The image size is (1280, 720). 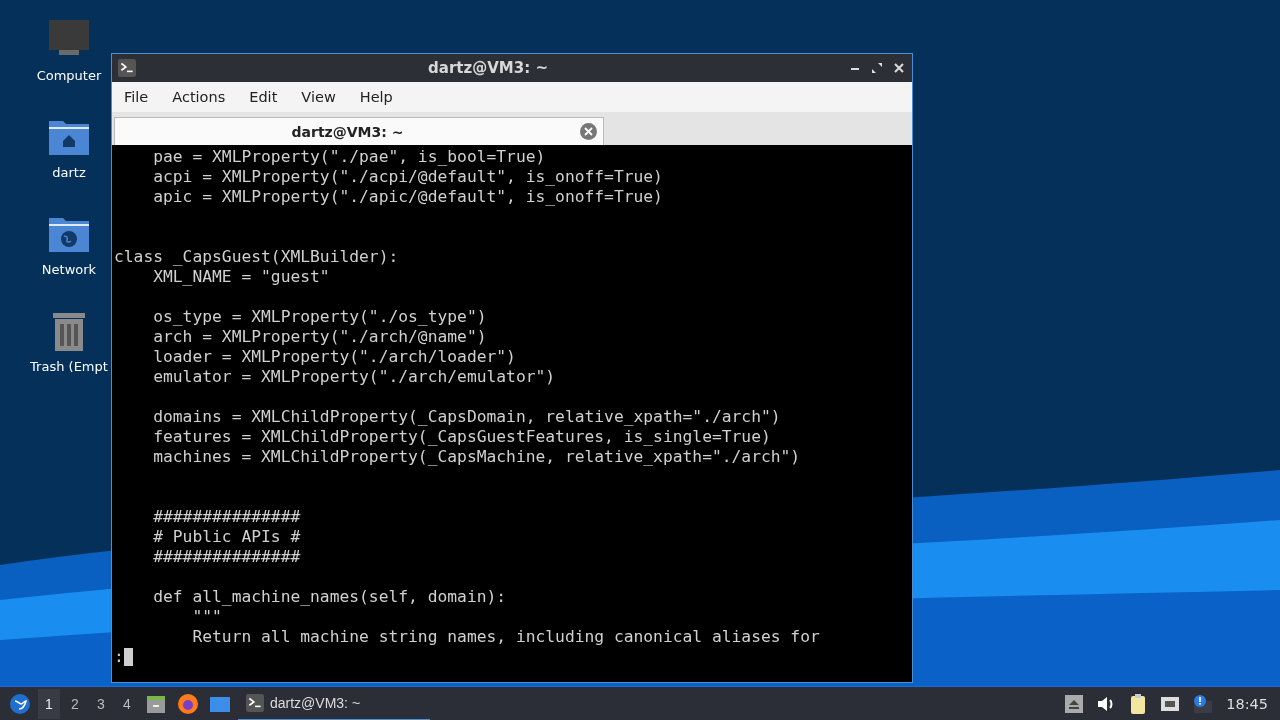 What do you see at coordinates (334, 703) in the screenshot?
I see `taskbar-task: dartz@VM3: ~` at bounding box center [334, 703].